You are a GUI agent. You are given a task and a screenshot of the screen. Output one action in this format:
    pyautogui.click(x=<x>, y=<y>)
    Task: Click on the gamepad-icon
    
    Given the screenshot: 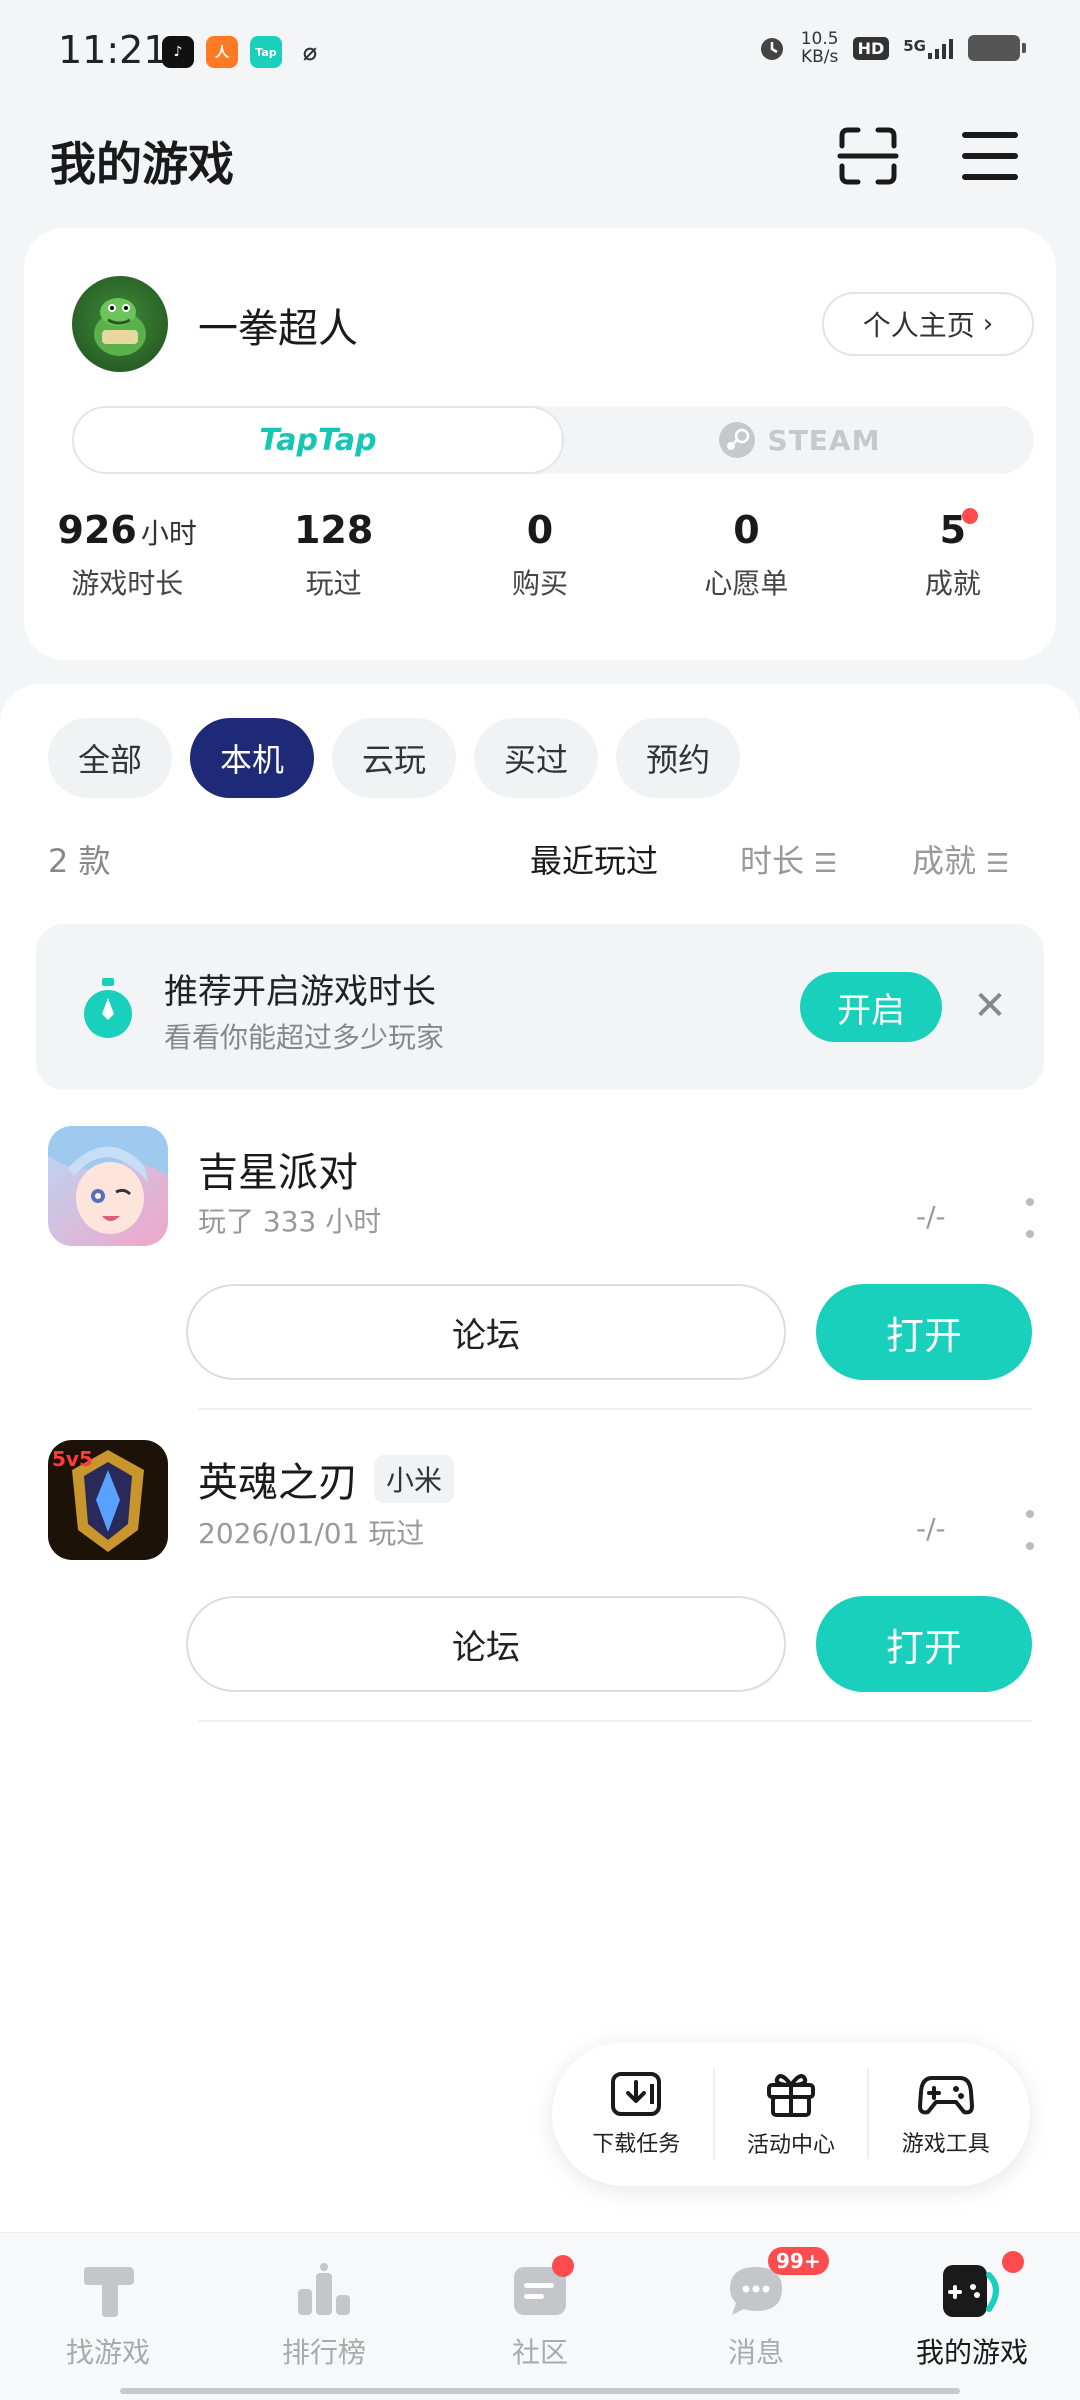 What is the action you would take?
    pyautogui.click(x=945, y=2095)
    